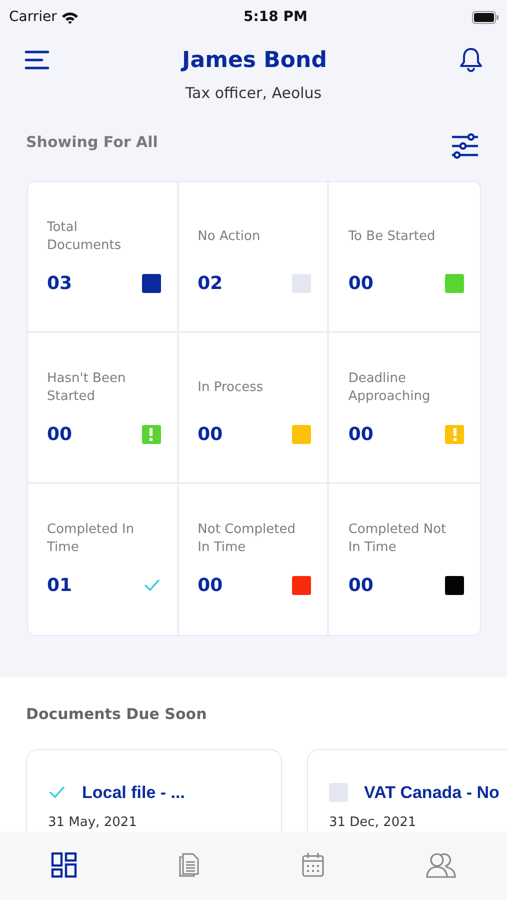  Describe the element at coordinates (69, 17) in the screenshot. I see `wifi-icon` at that location.